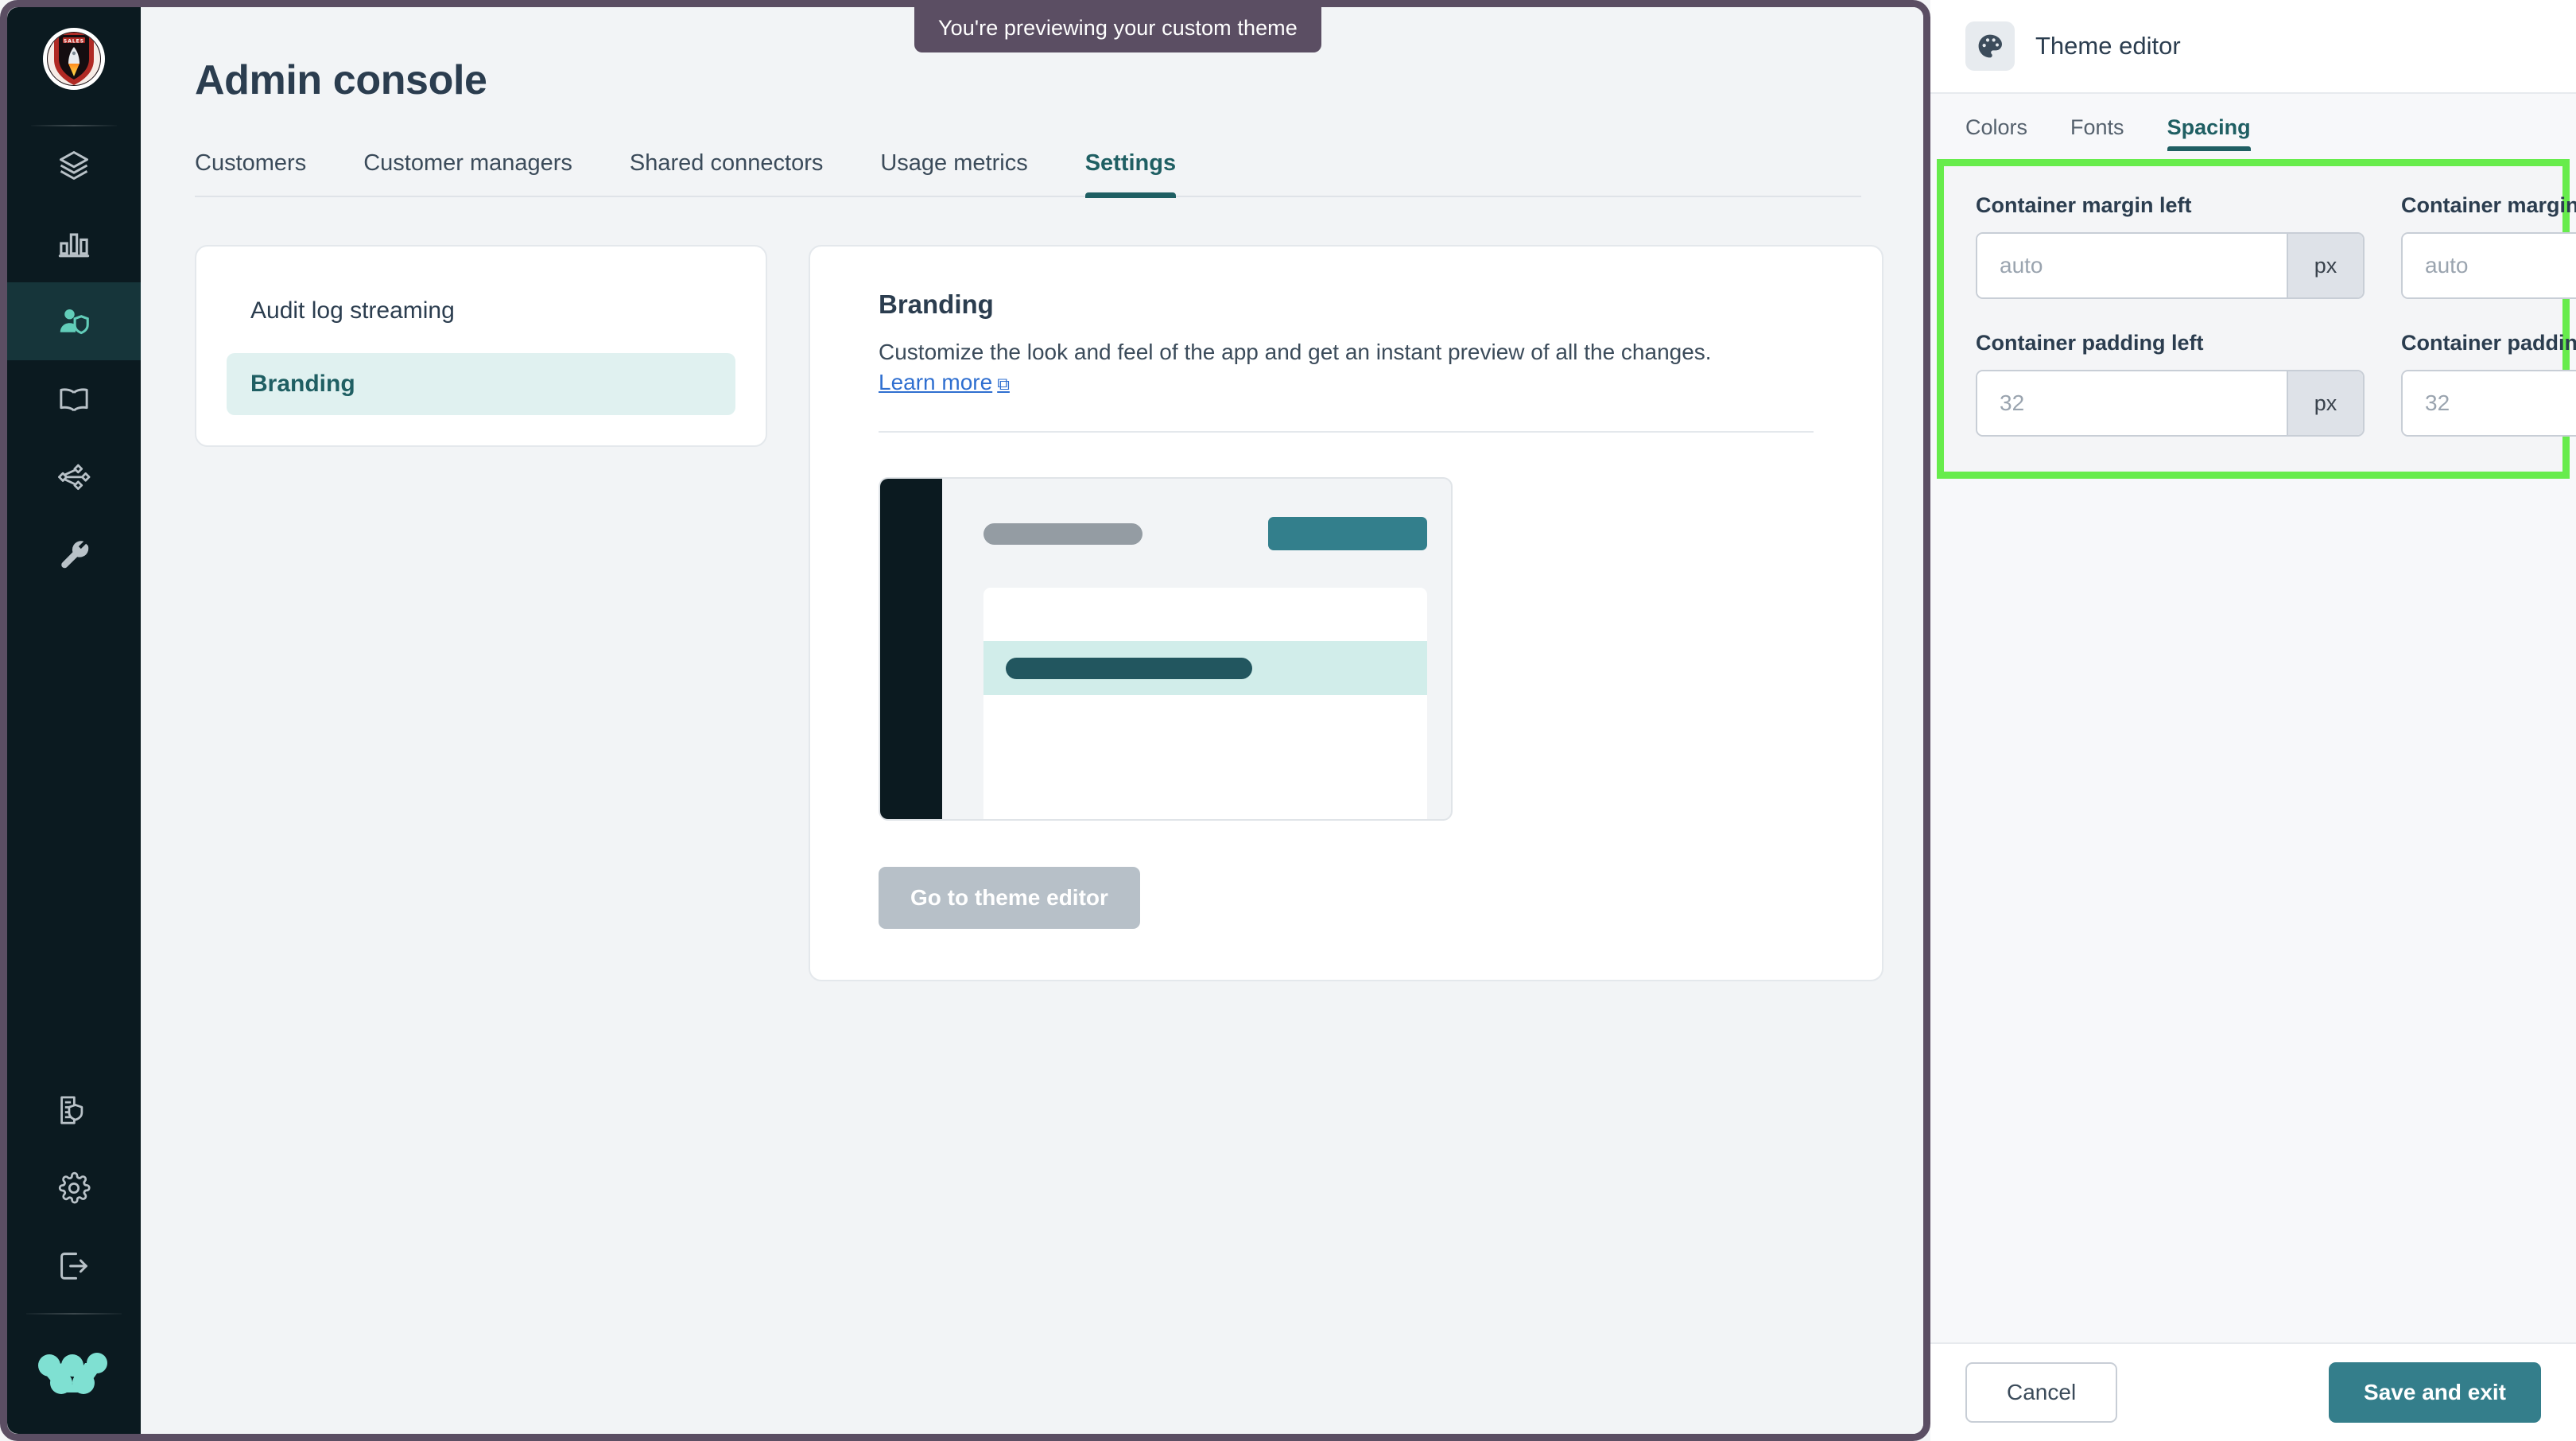  I want to click on input-group-container-padding-left: px, so click(2171, 403).